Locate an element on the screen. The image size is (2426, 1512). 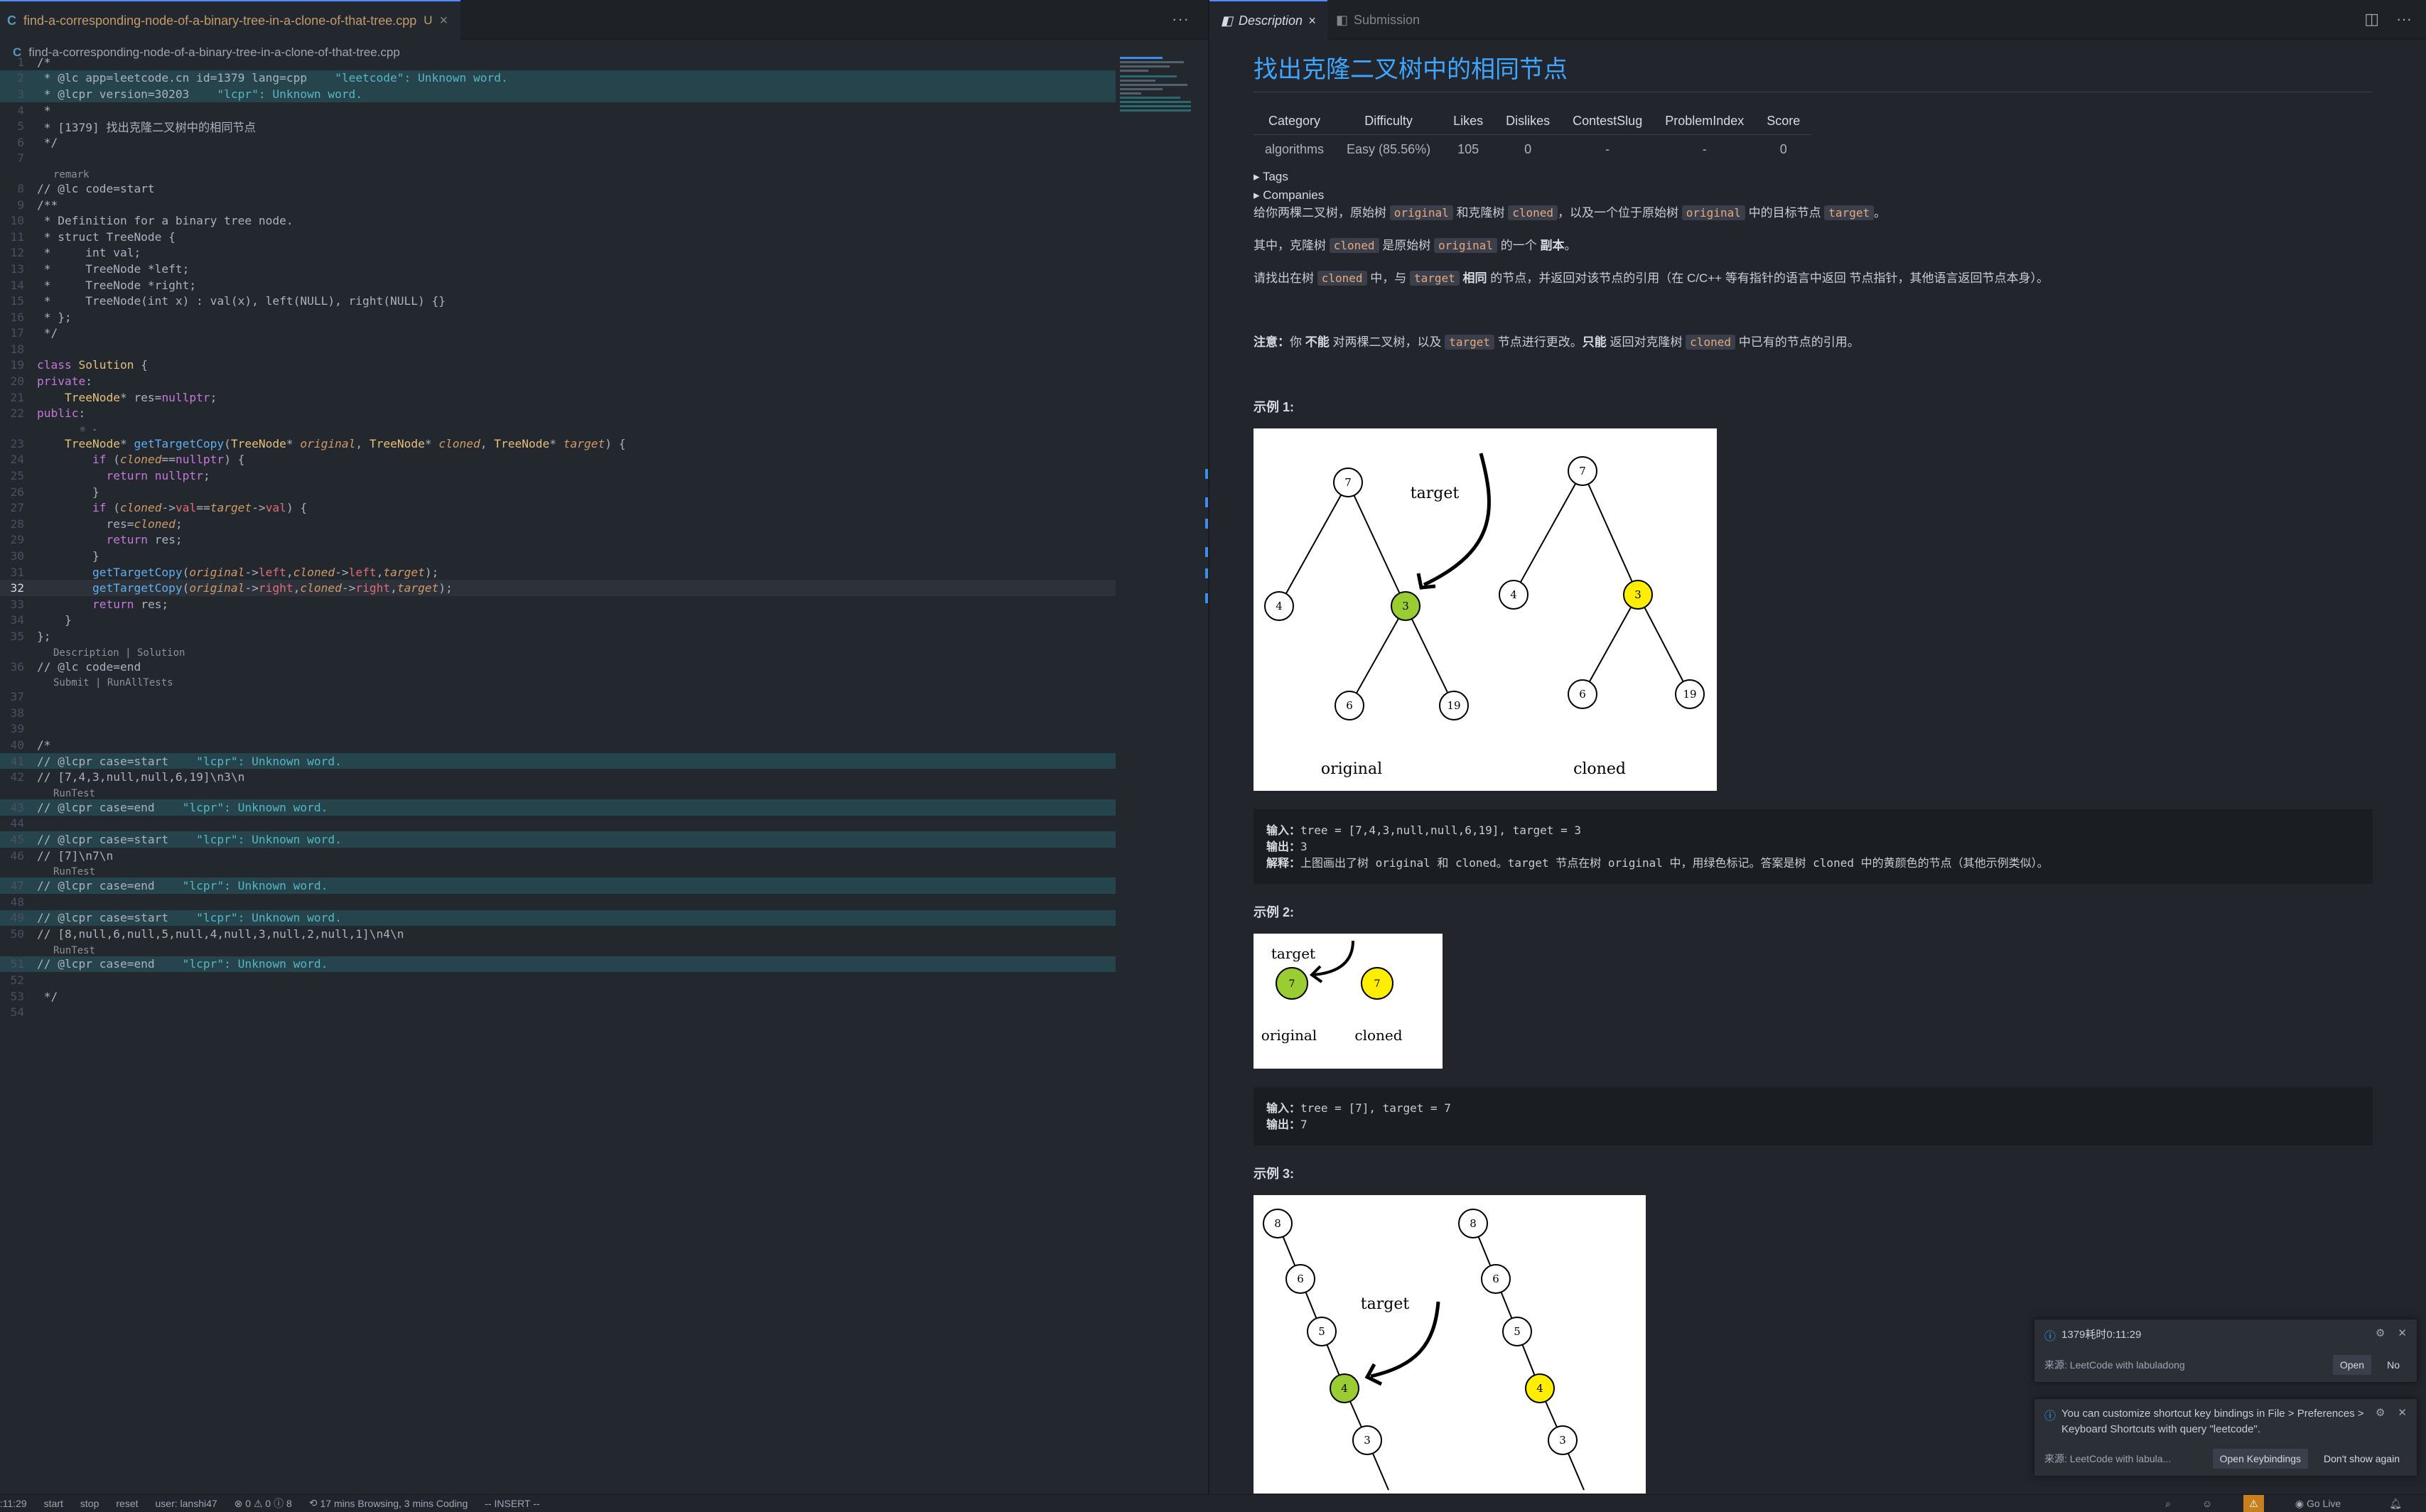
notifications-bell-icon: 🔔︎ is located at coordinates (2395, 1504).